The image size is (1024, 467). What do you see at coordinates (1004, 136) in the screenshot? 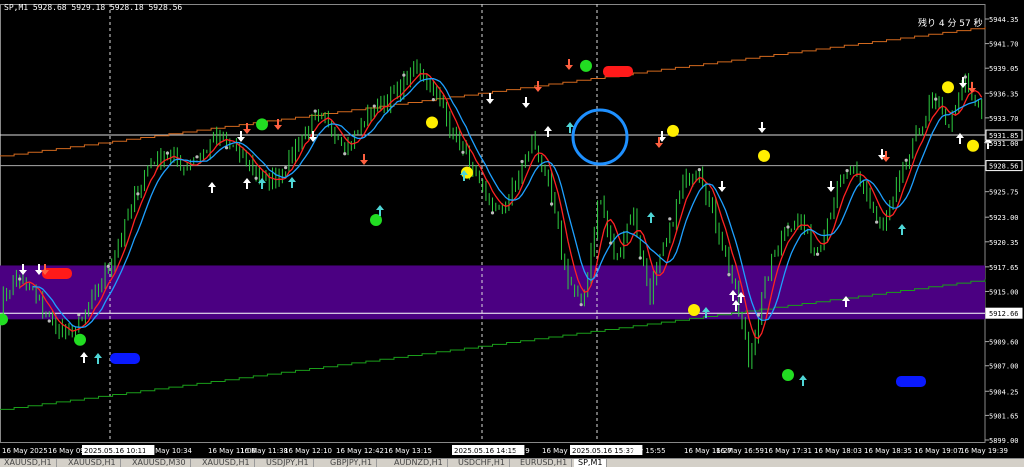
I see `price-axis-label: 5931.85` at bounding box center [1004, 136].